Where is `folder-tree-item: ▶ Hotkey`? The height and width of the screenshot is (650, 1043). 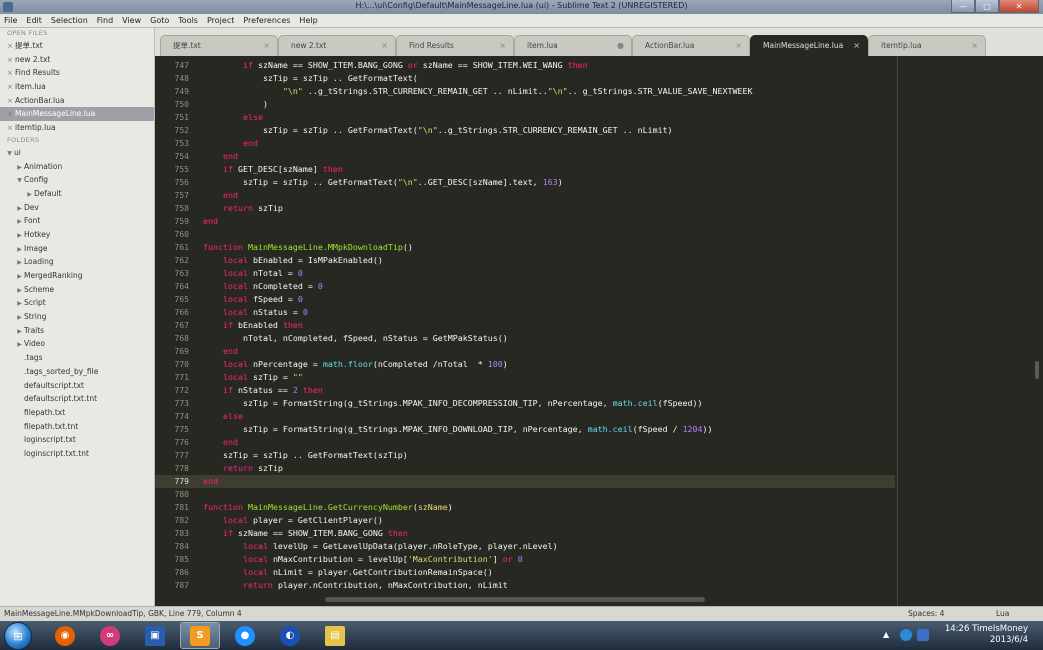
folder-tree-item: ▶ Hotkey is located at coordinates (77, 235).